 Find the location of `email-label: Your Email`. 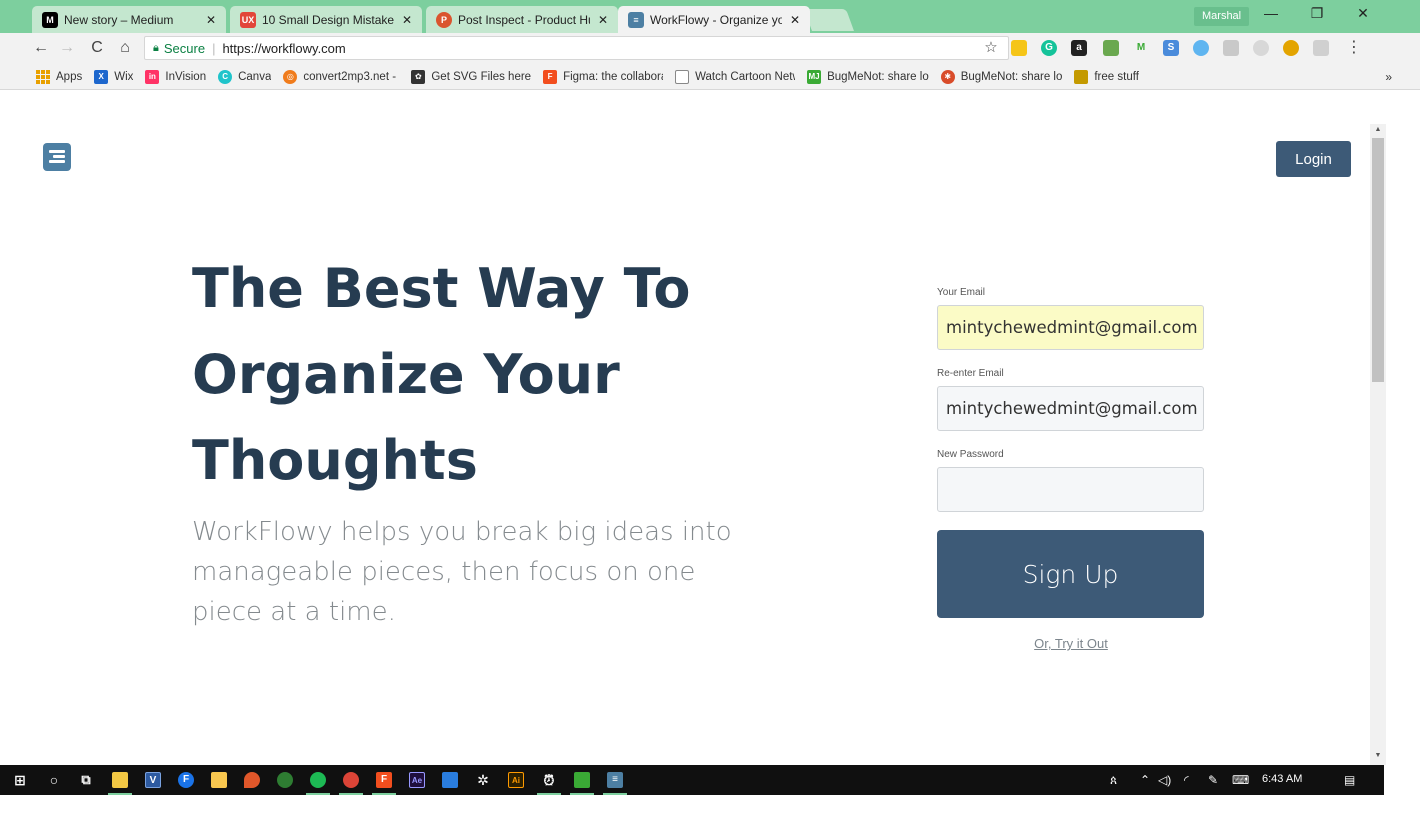

email-label: Your Email is located at coordinates (961, 292).